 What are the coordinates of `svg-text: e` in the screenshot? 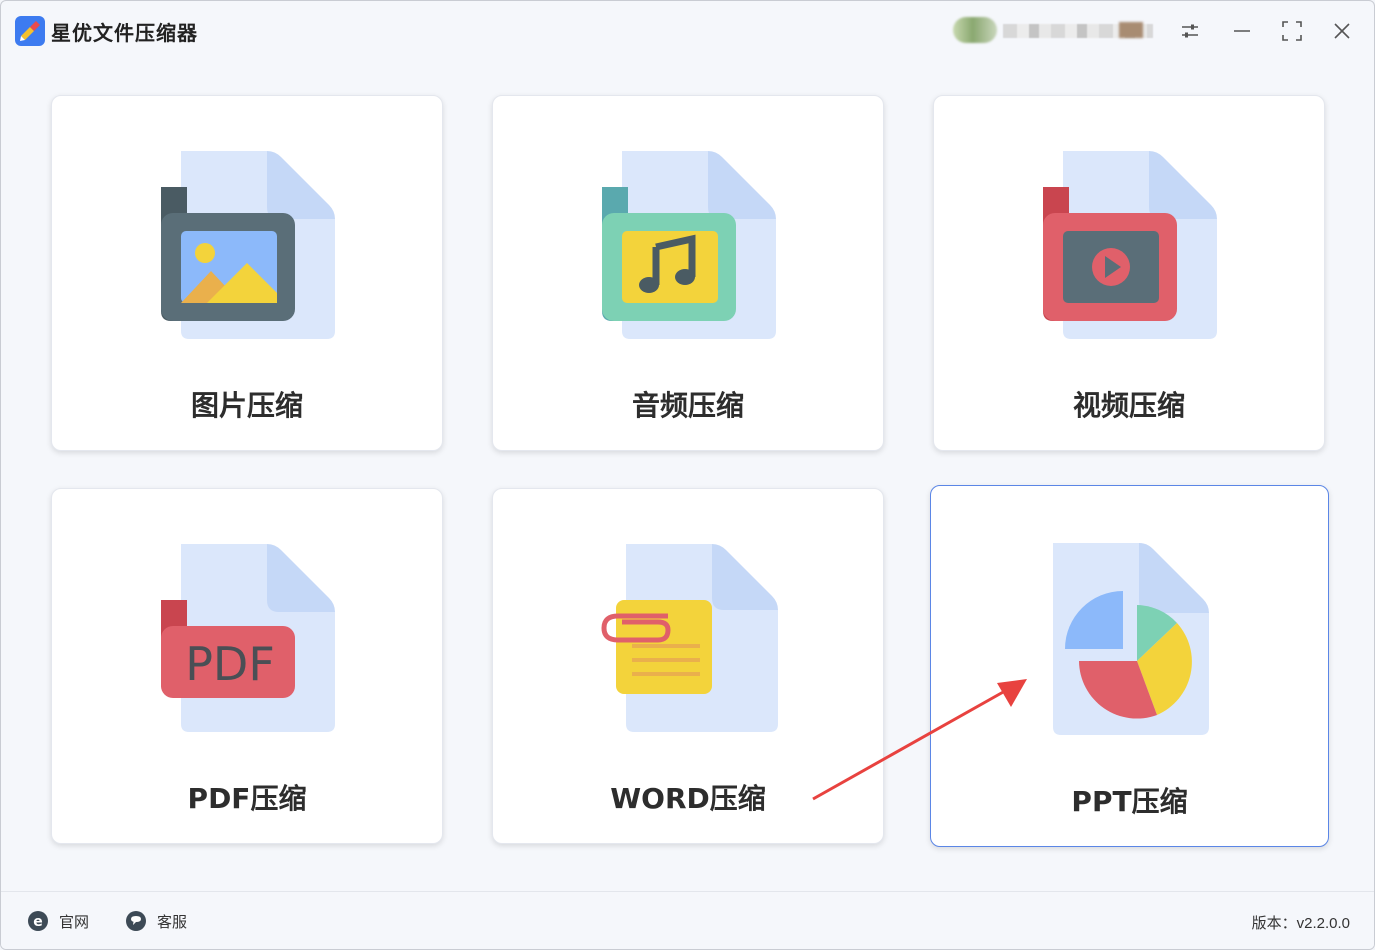 It's located at (38, 922).